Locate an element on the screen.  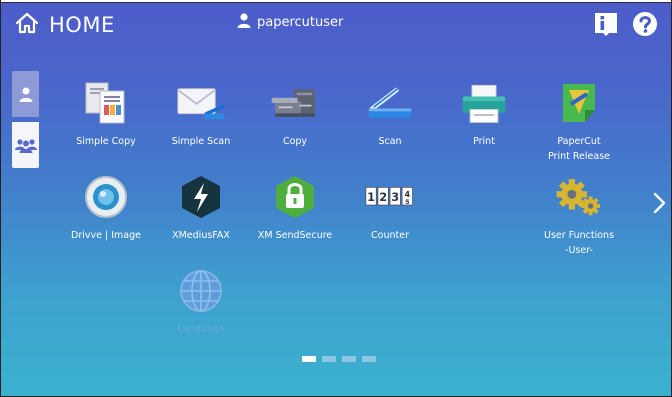
app-user-functions: User Functions -User- is located at coordinates (579, 215).